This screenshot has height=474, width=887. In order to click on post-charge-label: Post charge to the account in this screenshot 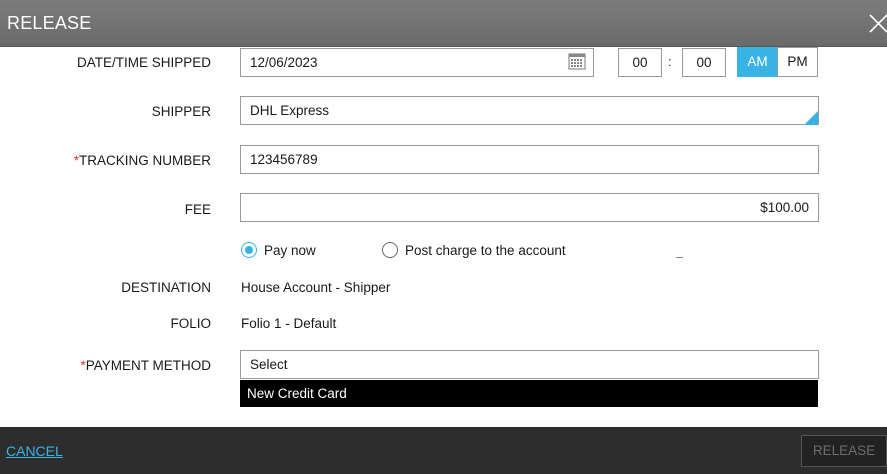, I will do `click(485, 250)`.